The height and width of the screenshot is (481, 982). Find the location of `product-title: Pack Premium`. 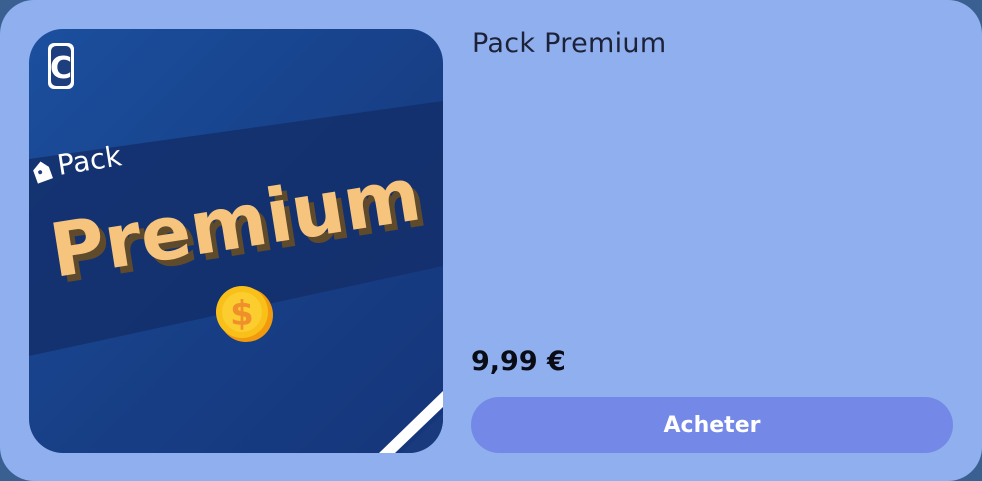

product-title: Pack Premium is located at coordinates (569, 43).